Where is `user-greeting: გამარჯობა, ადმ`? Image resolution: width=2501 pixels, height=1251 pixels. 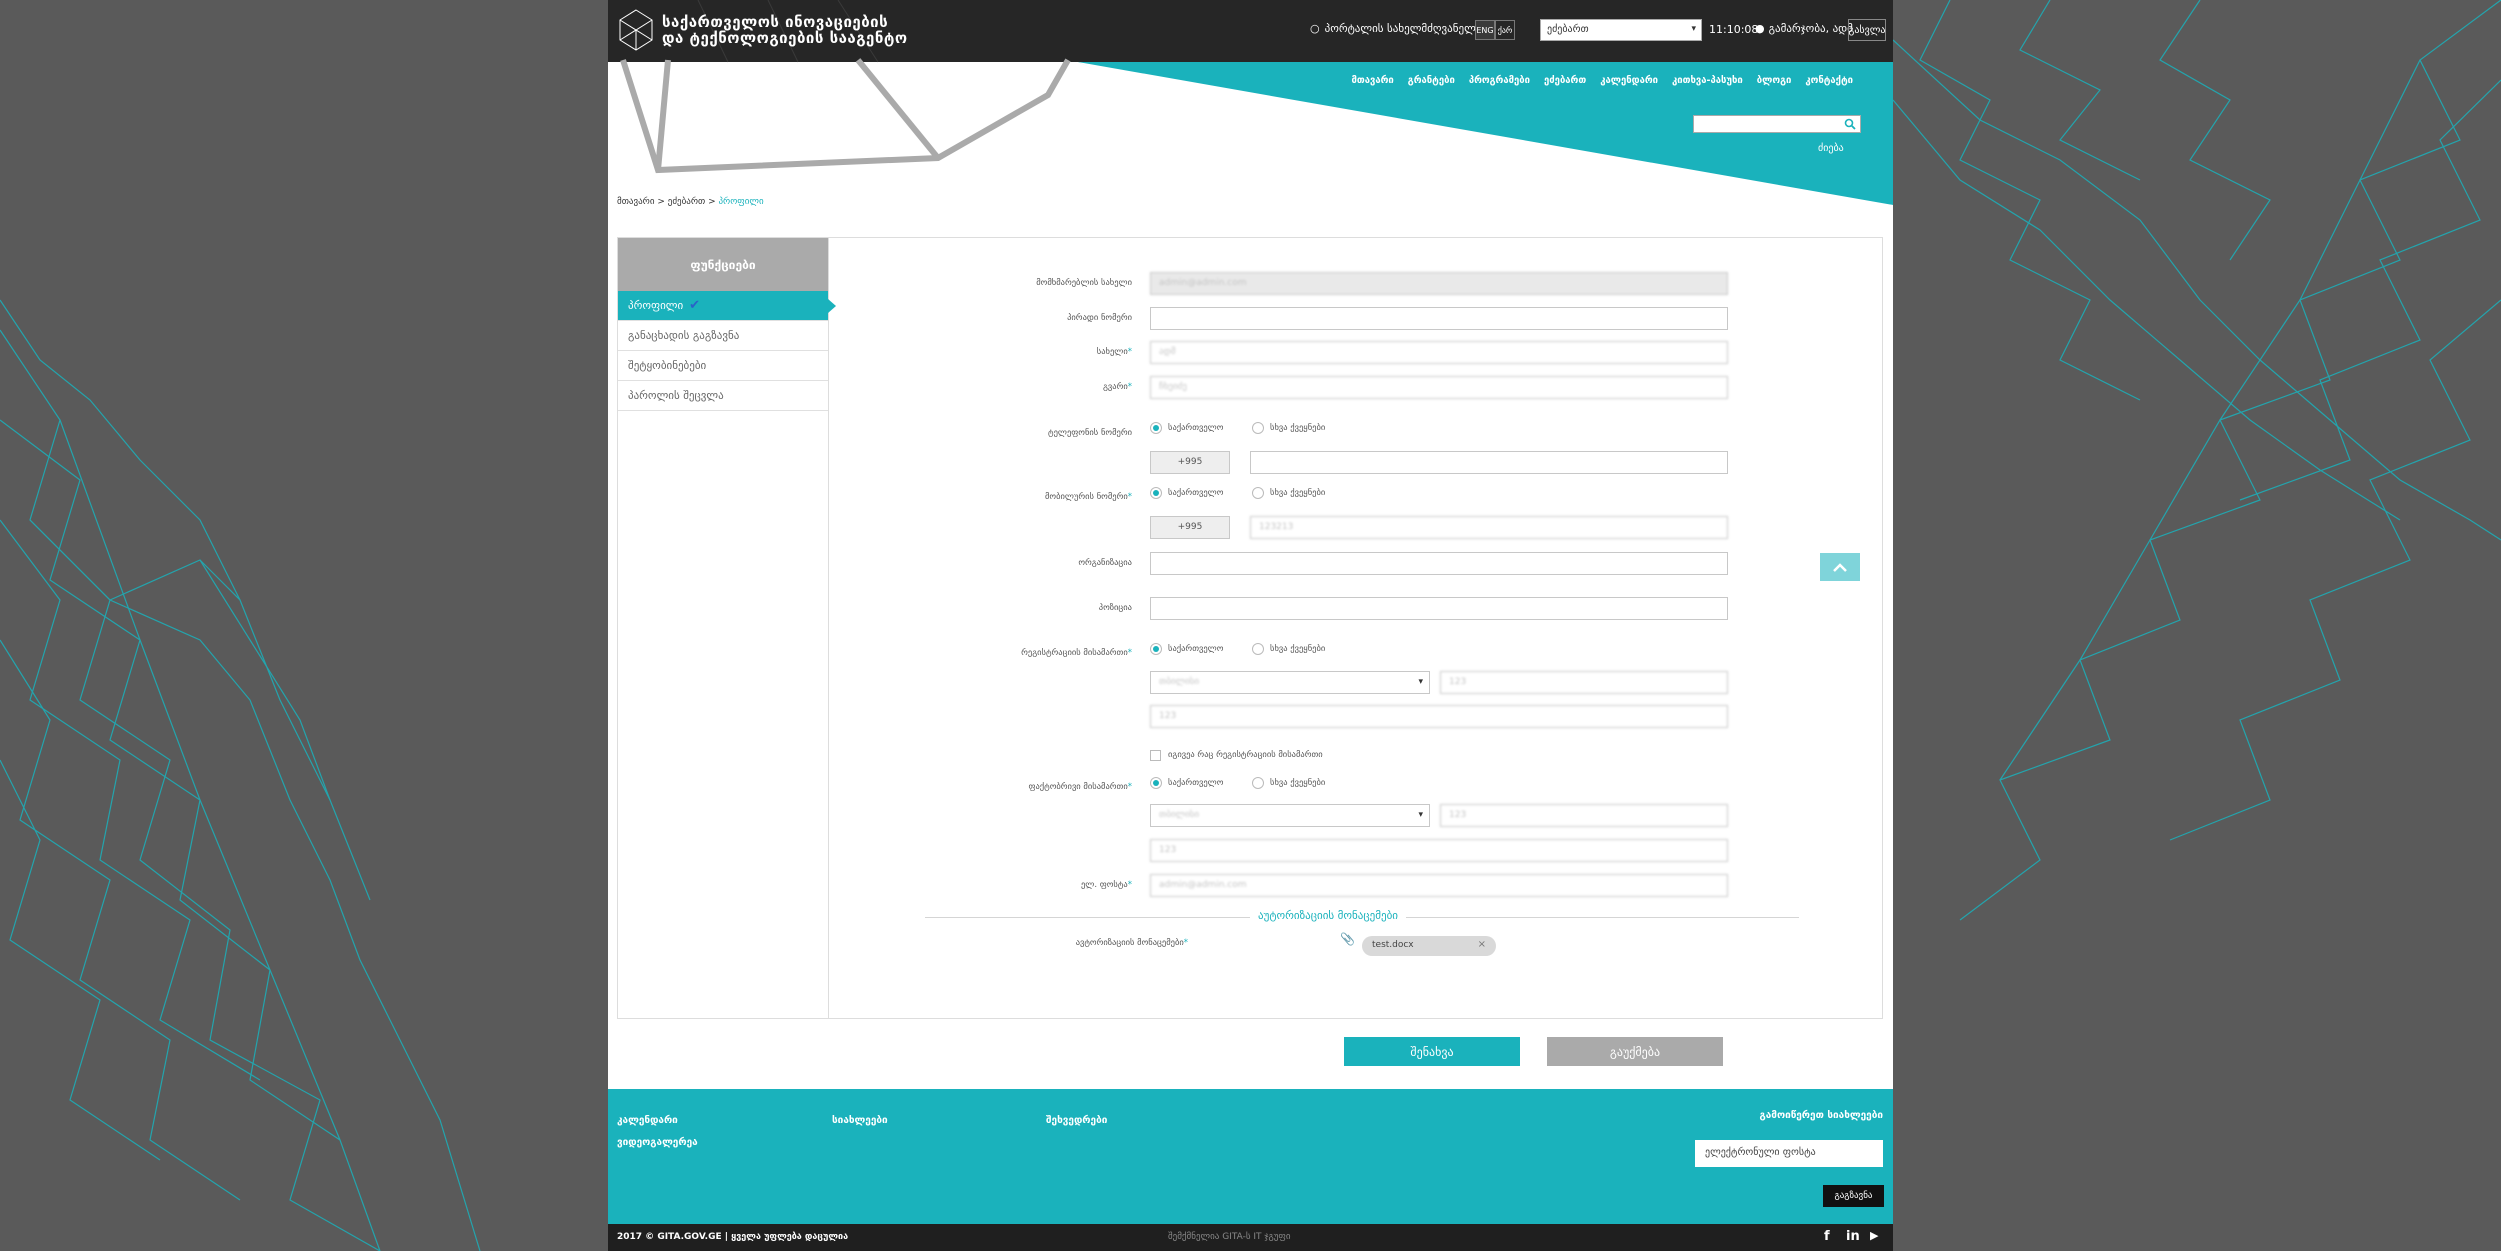
user-greeting: გამარჯობა, ადმ is located at coordinates (1810, 28).